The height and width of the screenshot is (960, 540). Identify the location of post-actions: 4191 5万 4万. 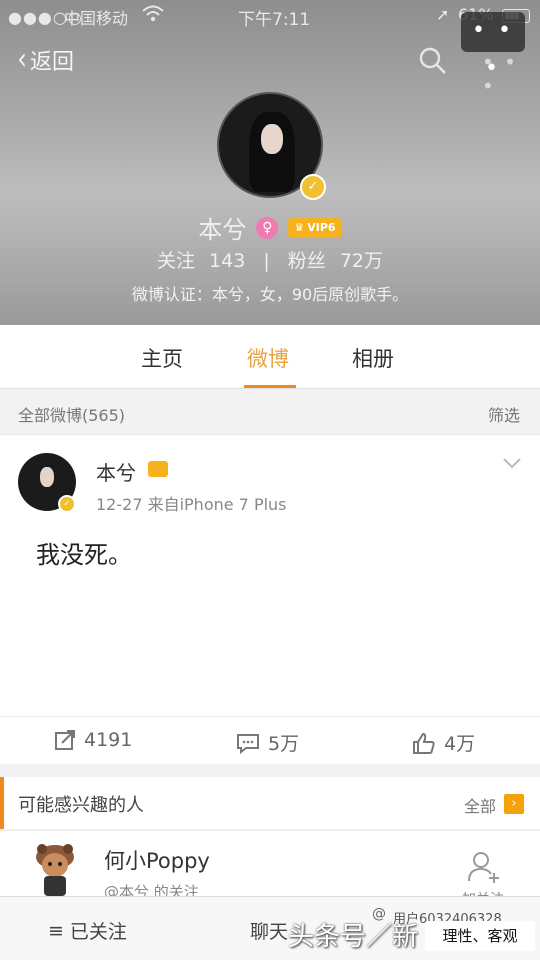
(270, 740).